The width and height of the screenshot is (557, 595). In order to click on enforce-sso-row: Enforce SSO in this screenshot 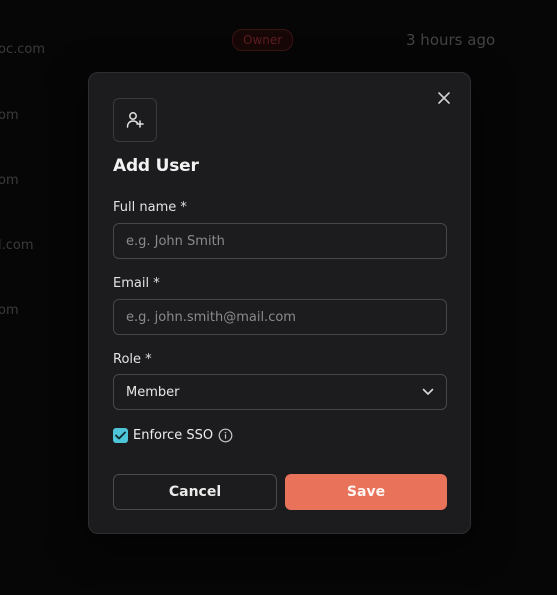, I will do `click(173, 435)`.